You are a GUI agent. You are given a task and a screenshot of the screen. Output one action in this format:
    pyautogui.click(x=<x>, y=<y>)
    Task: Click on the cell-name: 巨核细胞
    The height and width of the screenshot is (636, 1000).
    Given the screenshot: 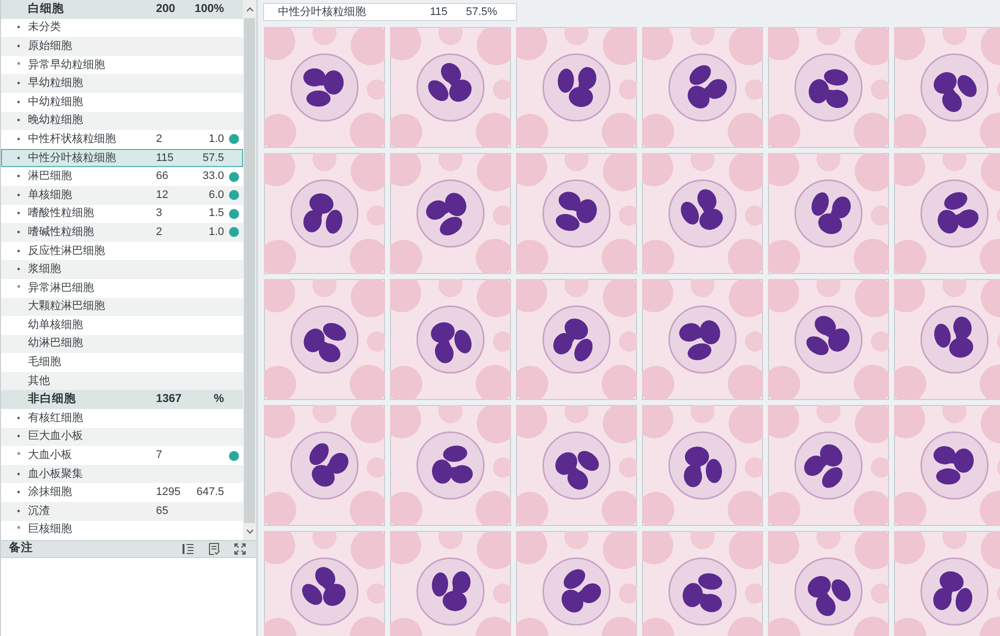 What is the action you would take?
    pyautogui.click(x=50, y=529)
    